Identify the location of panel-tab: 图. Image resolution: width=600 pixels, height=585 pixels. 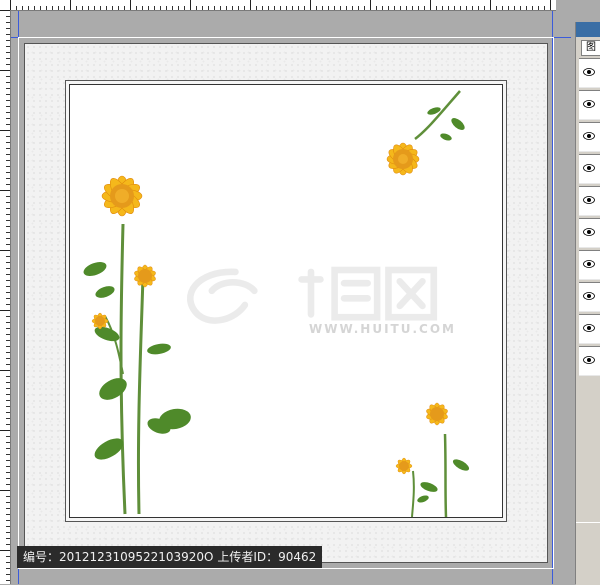
(590, 48).